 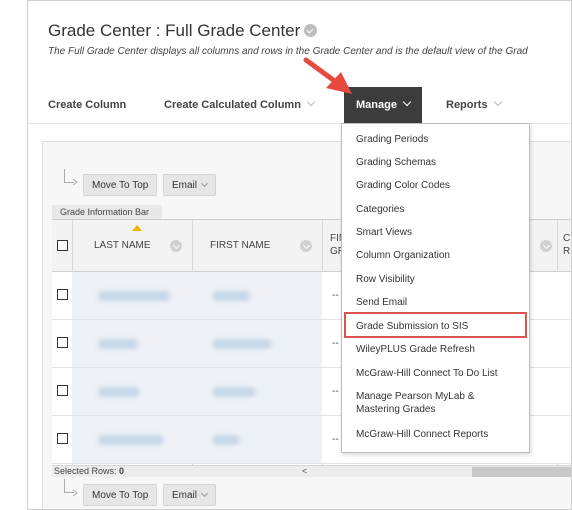 I want to click on create-calculated-column-button: Create Calculated Column, so click(x=240, y=105).